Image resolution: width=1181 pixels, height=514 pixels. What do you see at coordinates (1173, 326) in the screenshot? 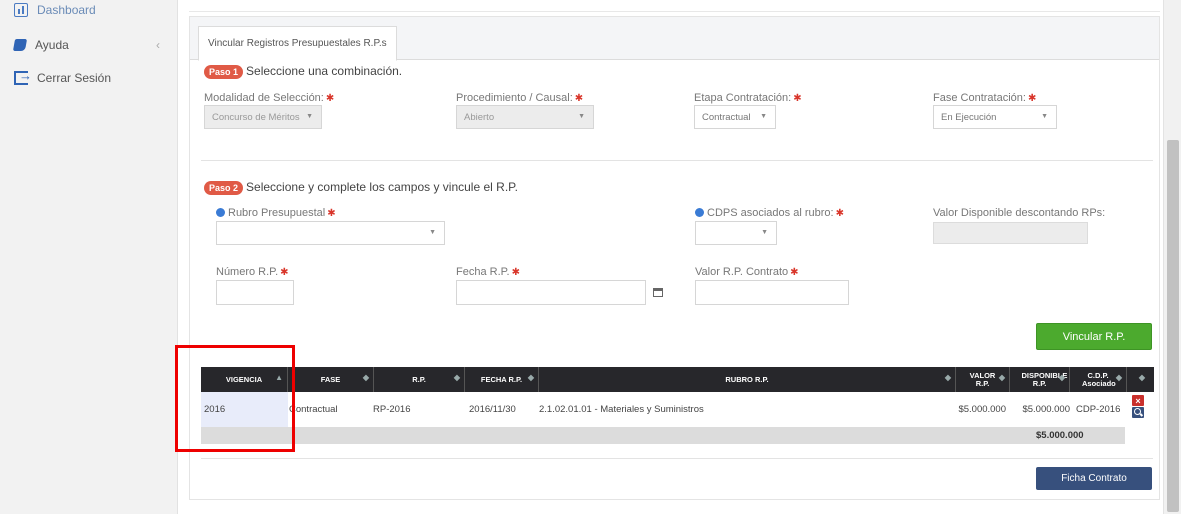
I see `scrollbar-thumb` at bounding box center [1173, 326].